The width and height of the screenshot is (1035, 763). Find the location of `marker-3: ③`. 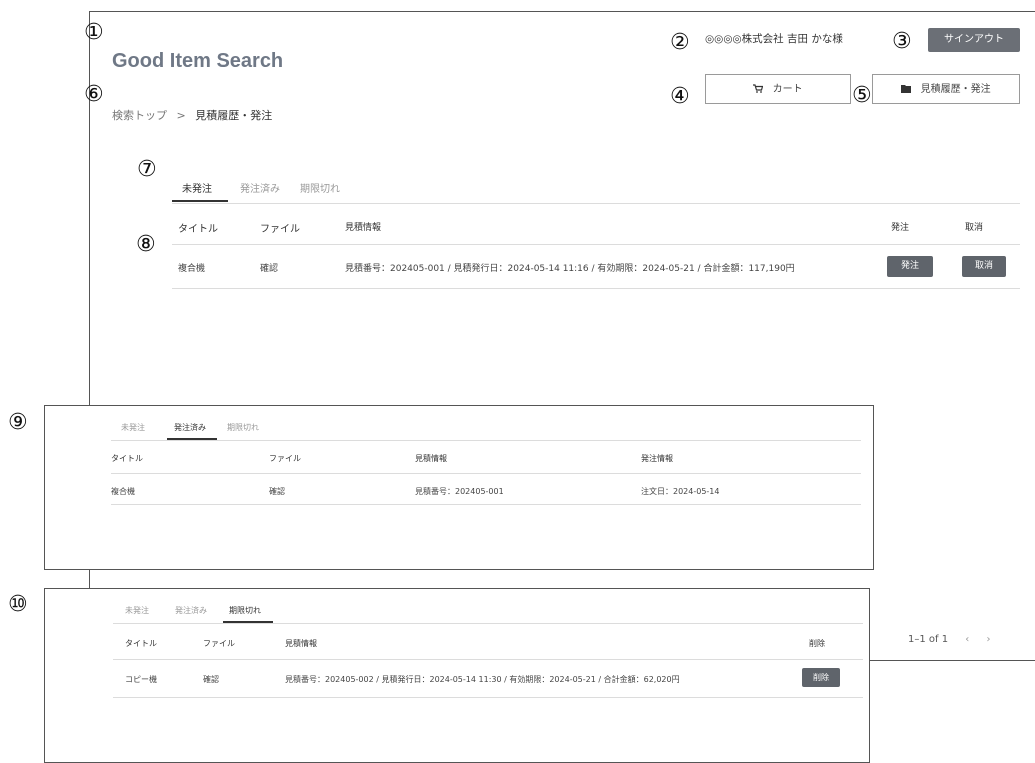

marker-3: ③ is located at coordinates (902, 41).